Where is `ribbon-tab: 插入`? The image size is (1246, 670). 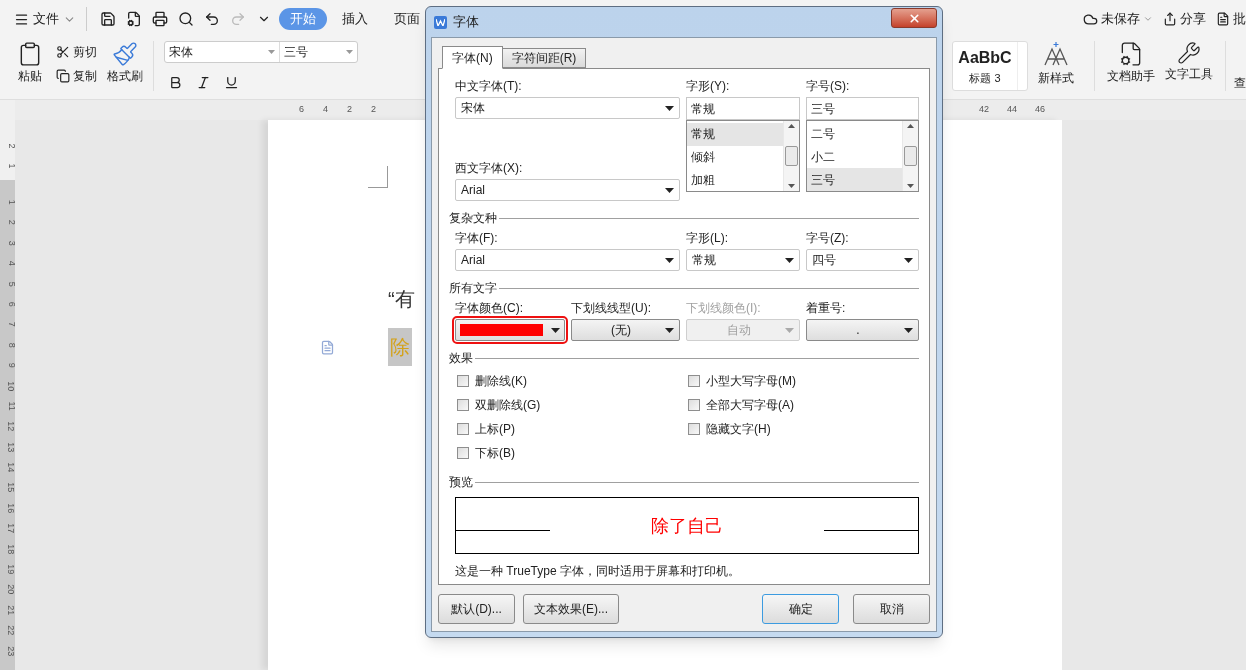
ribbon-tab: 插入 is located at coordinates (355, 19).